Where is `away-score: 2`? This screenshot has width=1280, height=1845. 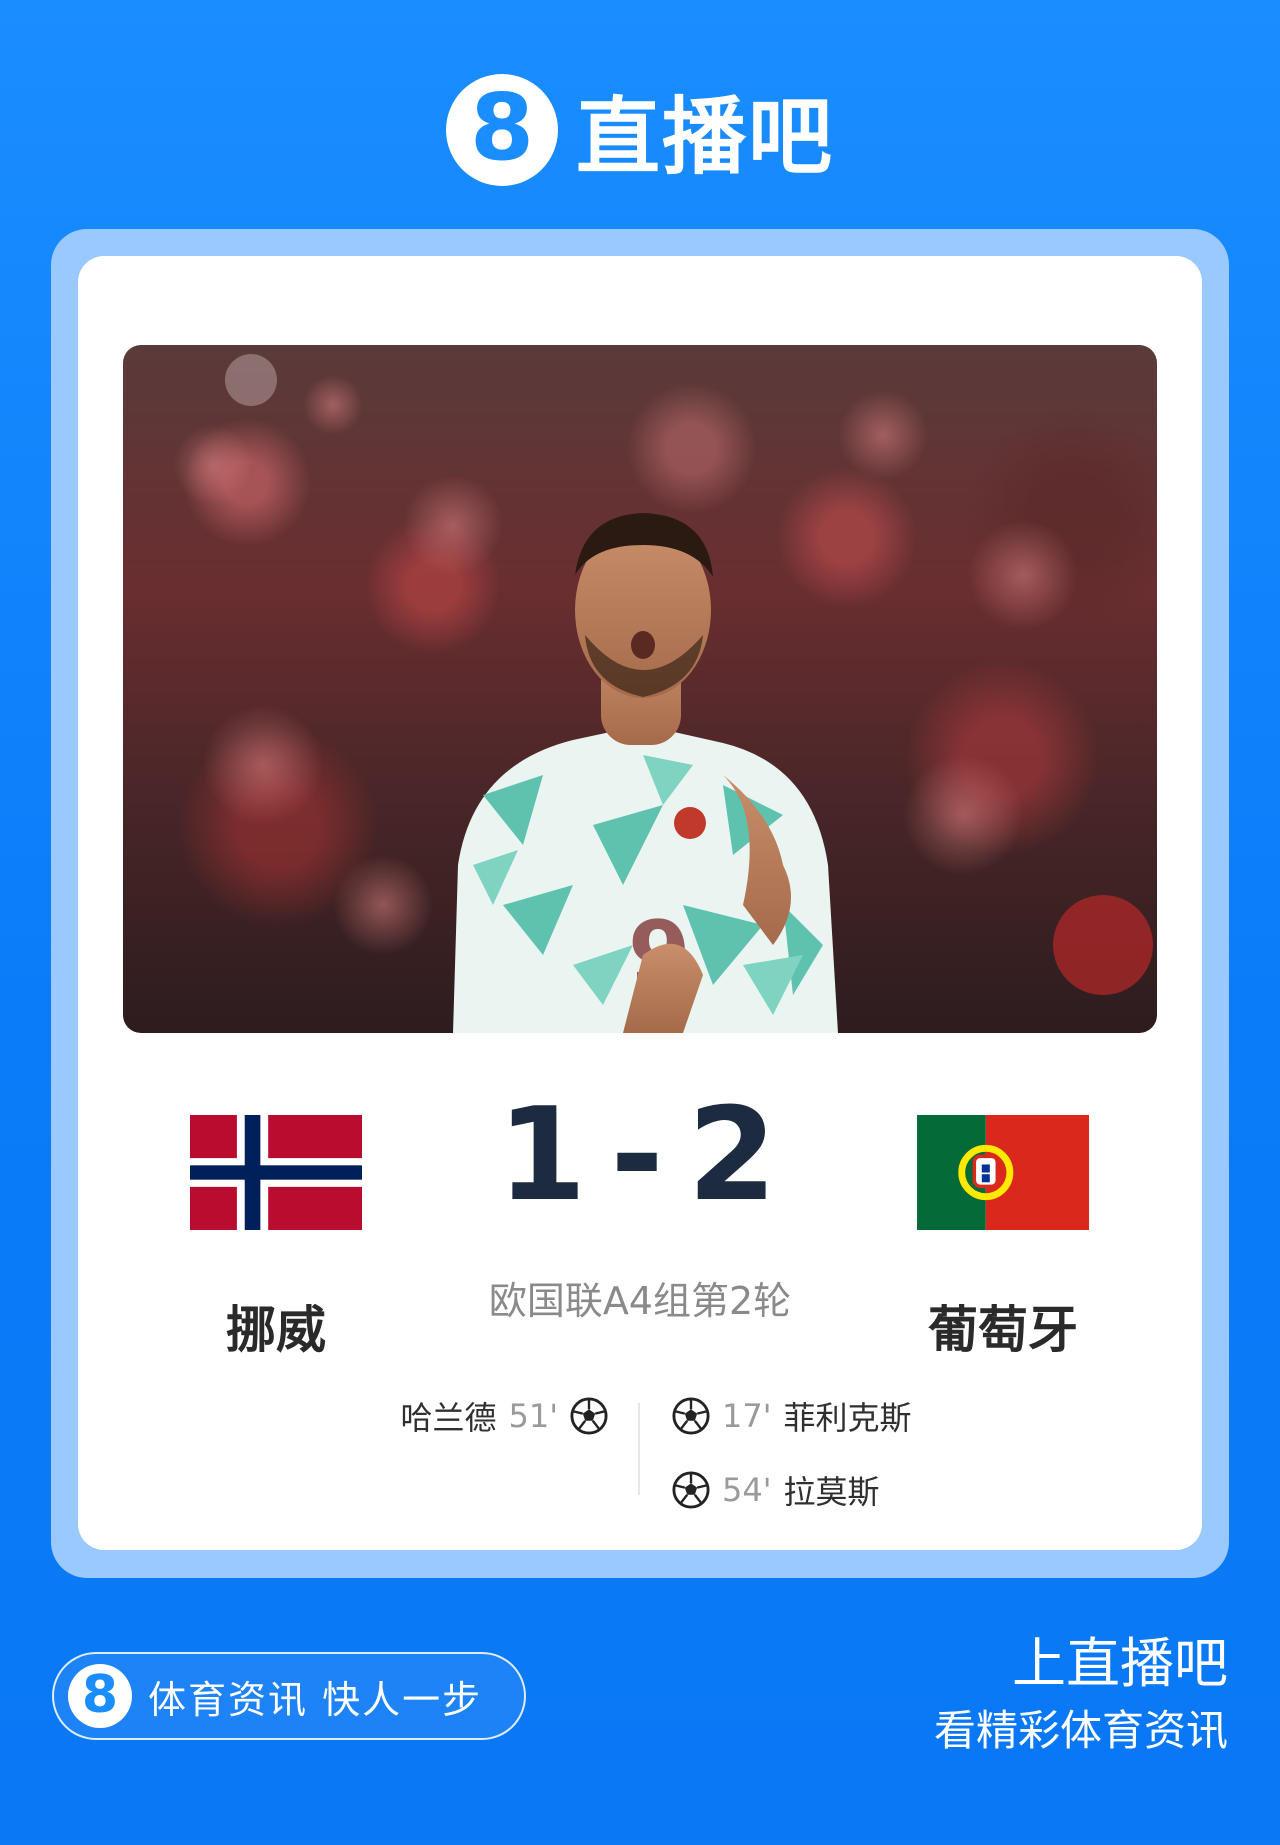
away-score: 2 is located at coordinates (735, 1155).